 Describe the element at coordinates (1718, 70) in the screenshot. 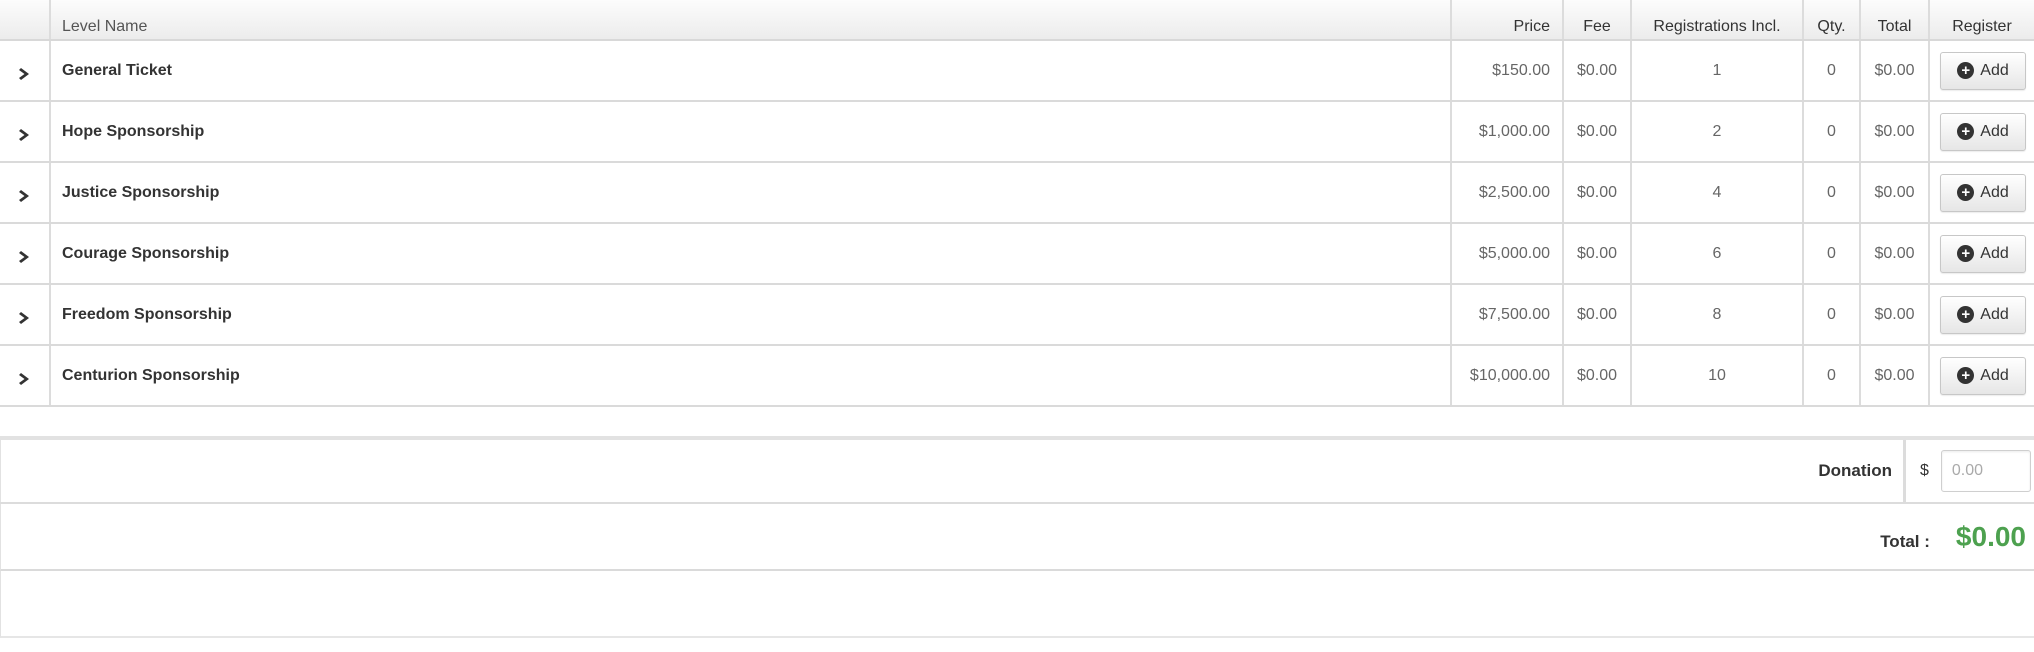

I see `level-registrations: 1` at that location.